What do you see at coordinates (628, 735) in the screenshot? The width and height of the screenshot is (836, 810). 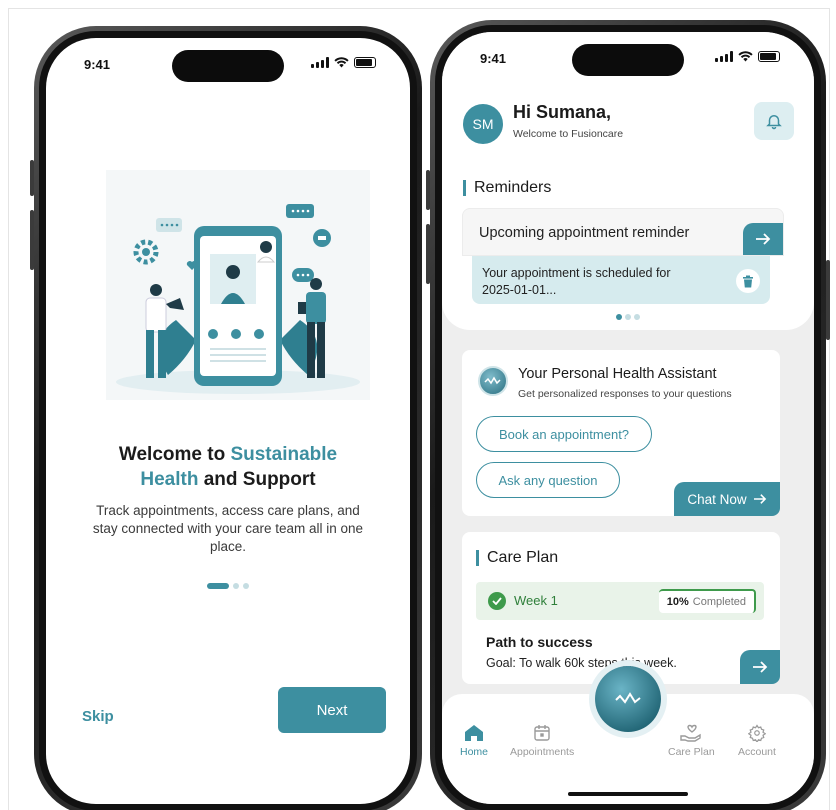 I see `bottom-tab-bar: Home Appointments Care Plan Account` at bounding box center [628, 735].